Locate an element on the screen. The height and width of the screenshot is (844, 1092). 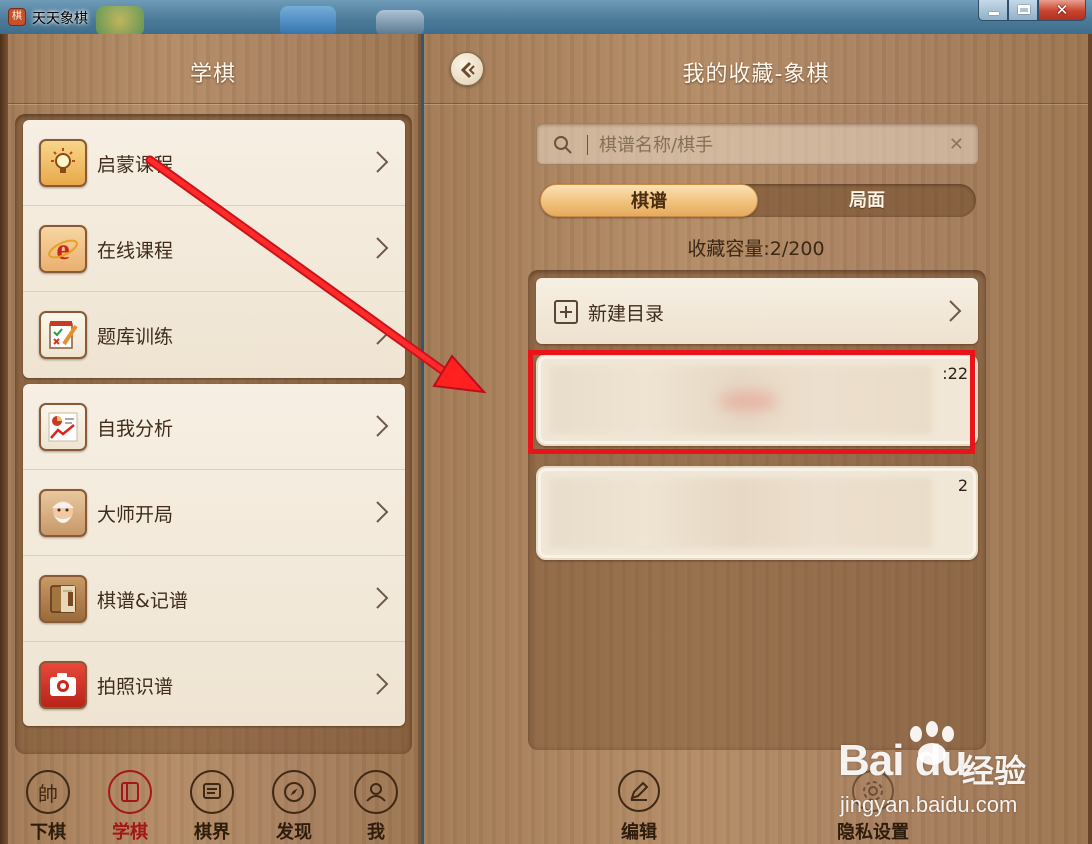
new-folder-label: 新建目录 is located at coordinates (626, 314).